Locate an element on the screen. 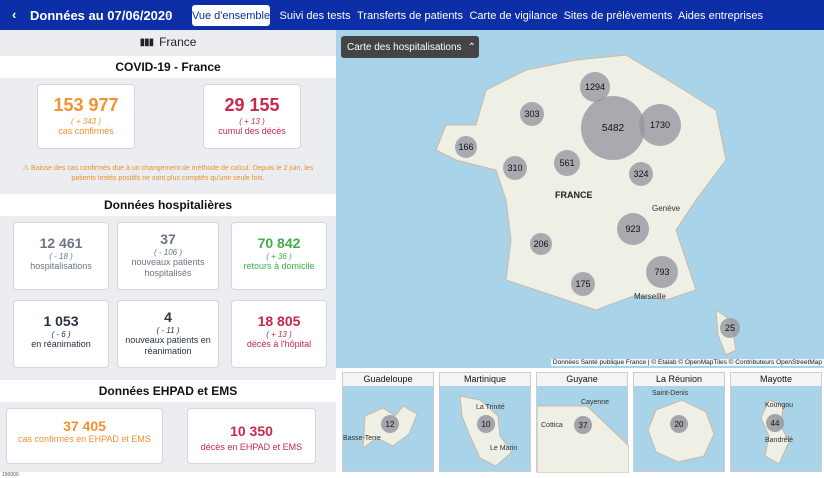  dom-bubble: 10 is located at coordinates (486, 424).